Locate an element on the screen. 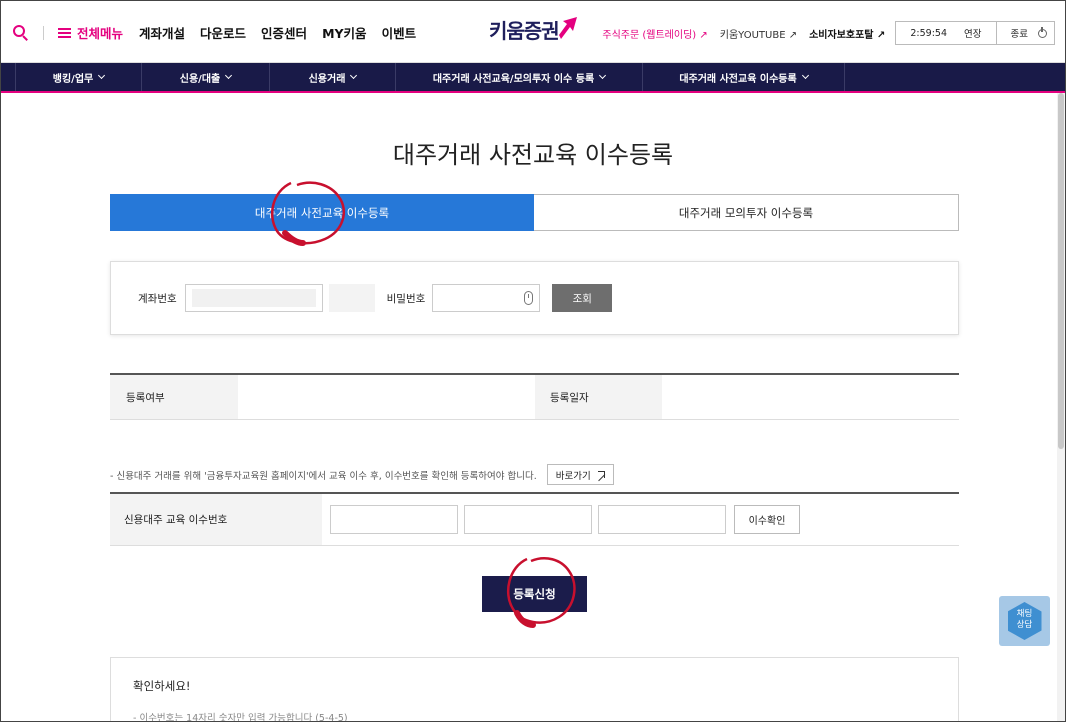 The height and width of the screenshot is (722, 1066). header-left: 전체메뉴 계좌개설 다운로드 인증센터 MY키움 이벤트 is located at coordinates (222, 32).